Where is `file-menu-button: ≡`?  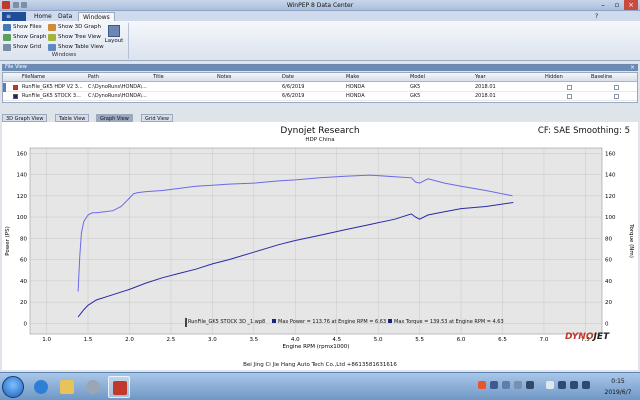 file-menu-button: ≡ is located at coordinates (14, 16).